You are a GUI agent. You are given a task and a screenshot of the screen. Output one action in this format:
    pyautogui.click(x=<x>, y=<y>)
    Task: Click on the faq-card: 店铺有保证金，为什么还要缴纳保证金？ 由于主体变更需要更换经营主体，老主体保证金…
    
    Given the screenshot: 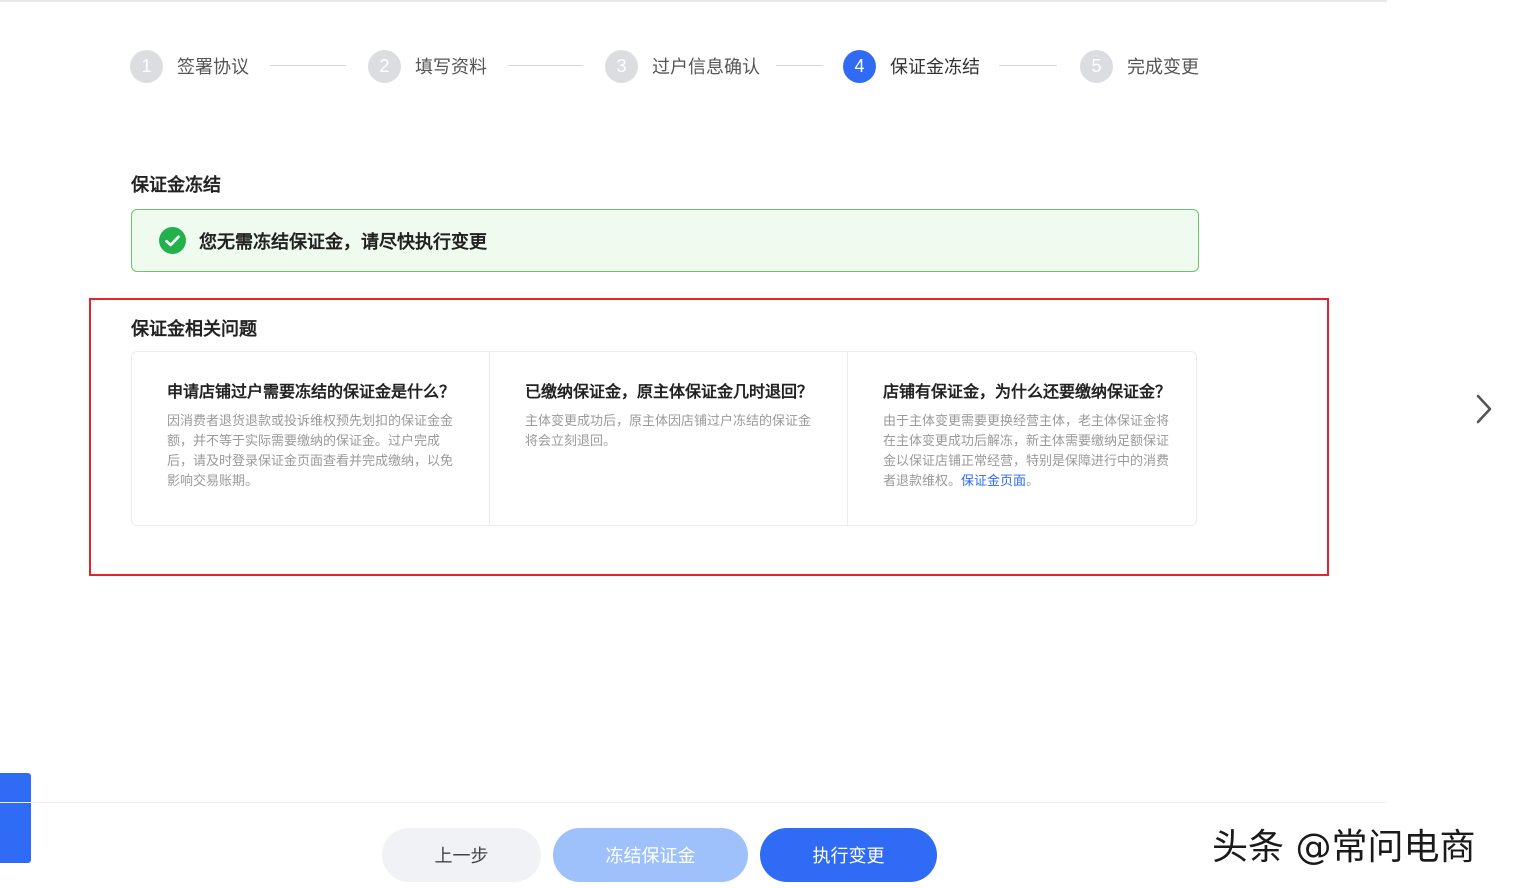 What is the action you would take?
    pyautogui.click(x=1026, y=438)
    